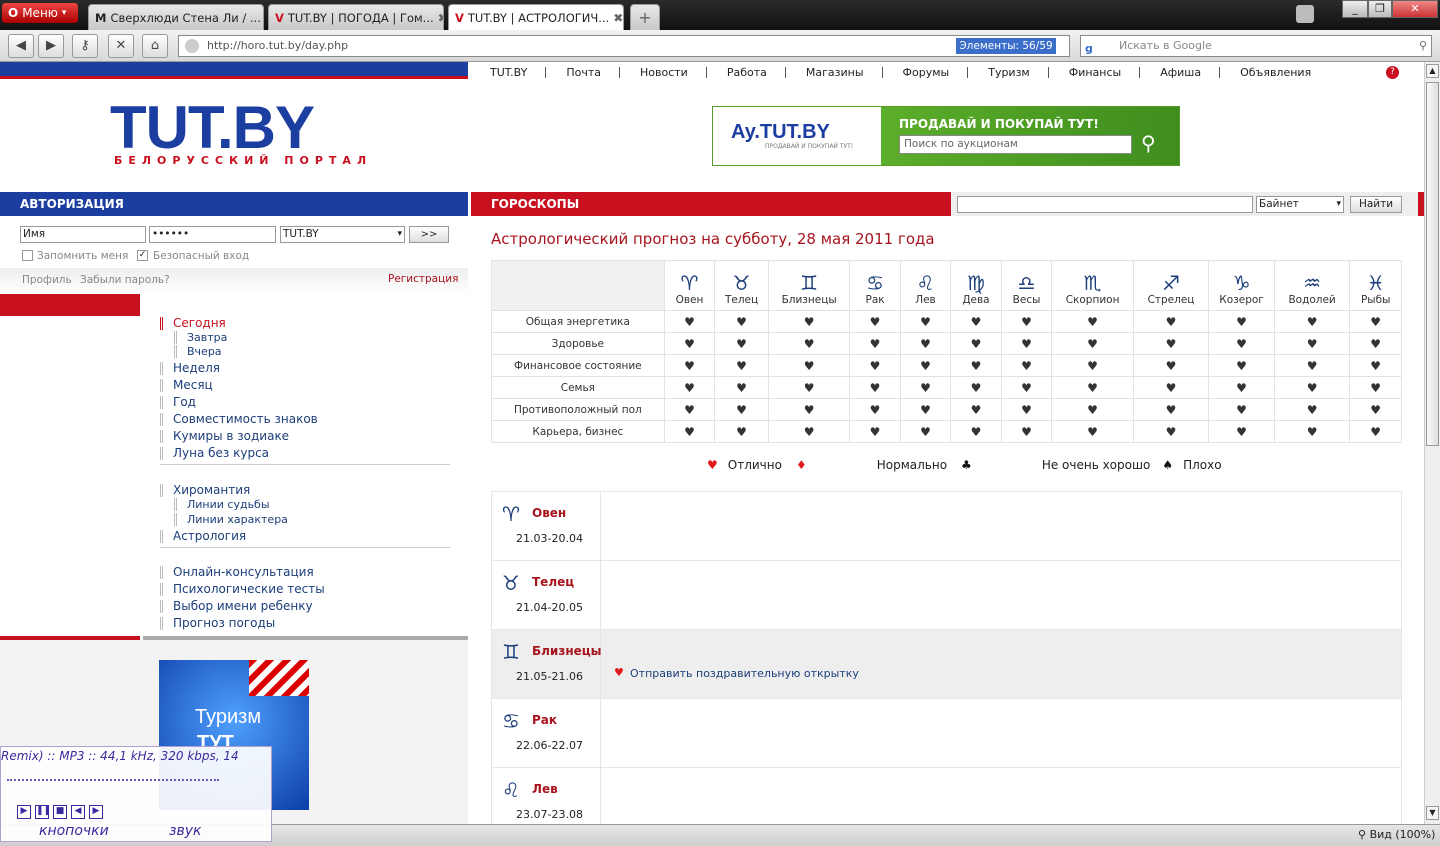 This screenshot has width=1440, height=846. I want to click on trash-icon, so click(1305, 14).